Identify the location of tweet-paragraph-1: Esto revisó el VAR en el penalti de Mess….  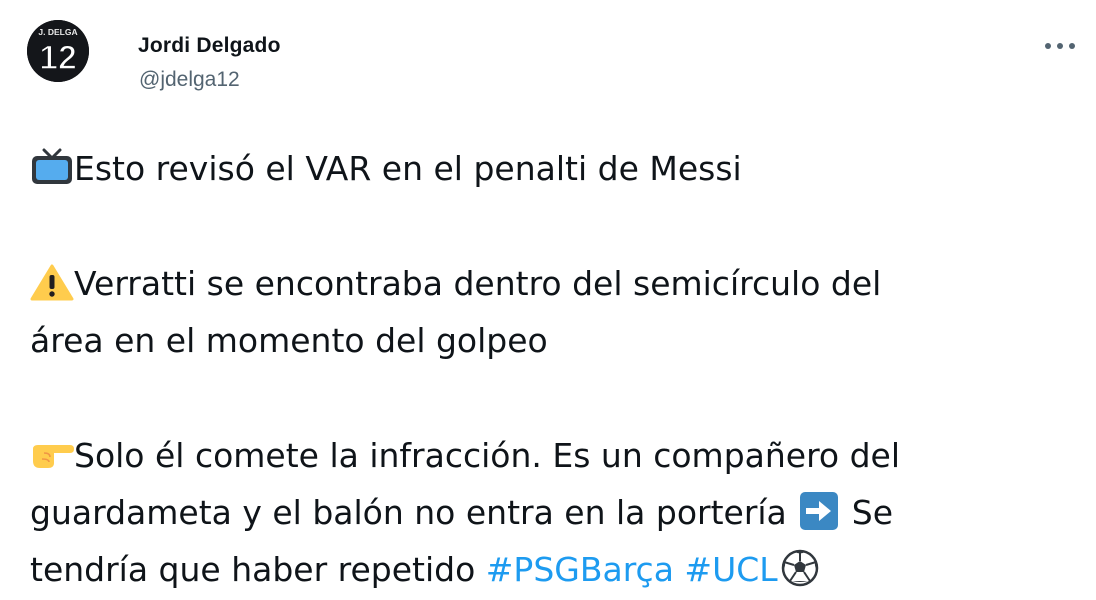
(550, 168).